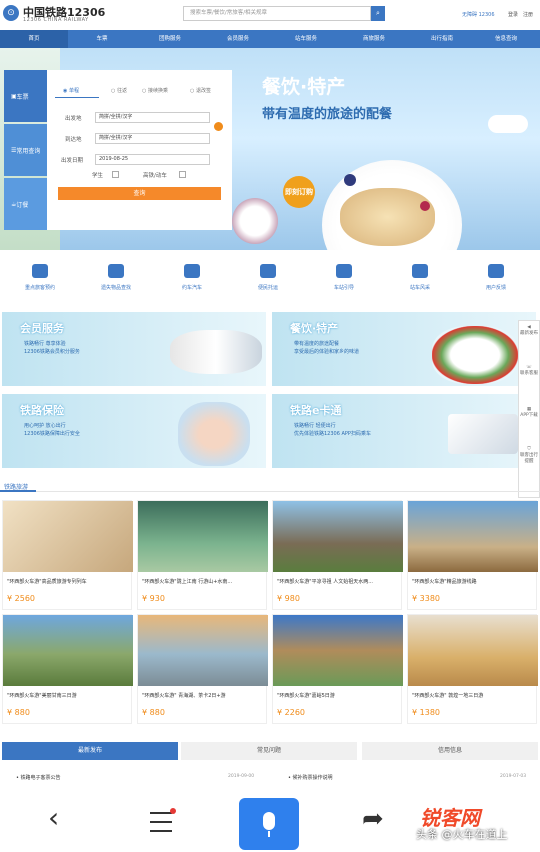 The height and width of the screenshot is (852, 540). I want to click on quick-link-feedback: 用户反馈, so click(496, 277).